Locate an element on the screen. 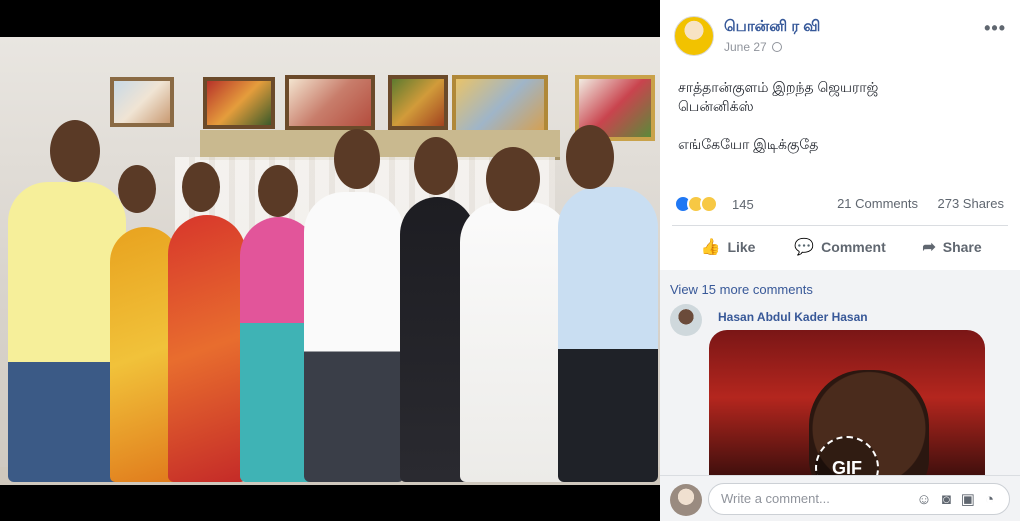 This screenshot has width=1020, height=521. comments-count: 21 Comments is located at coordinates (877, 203).